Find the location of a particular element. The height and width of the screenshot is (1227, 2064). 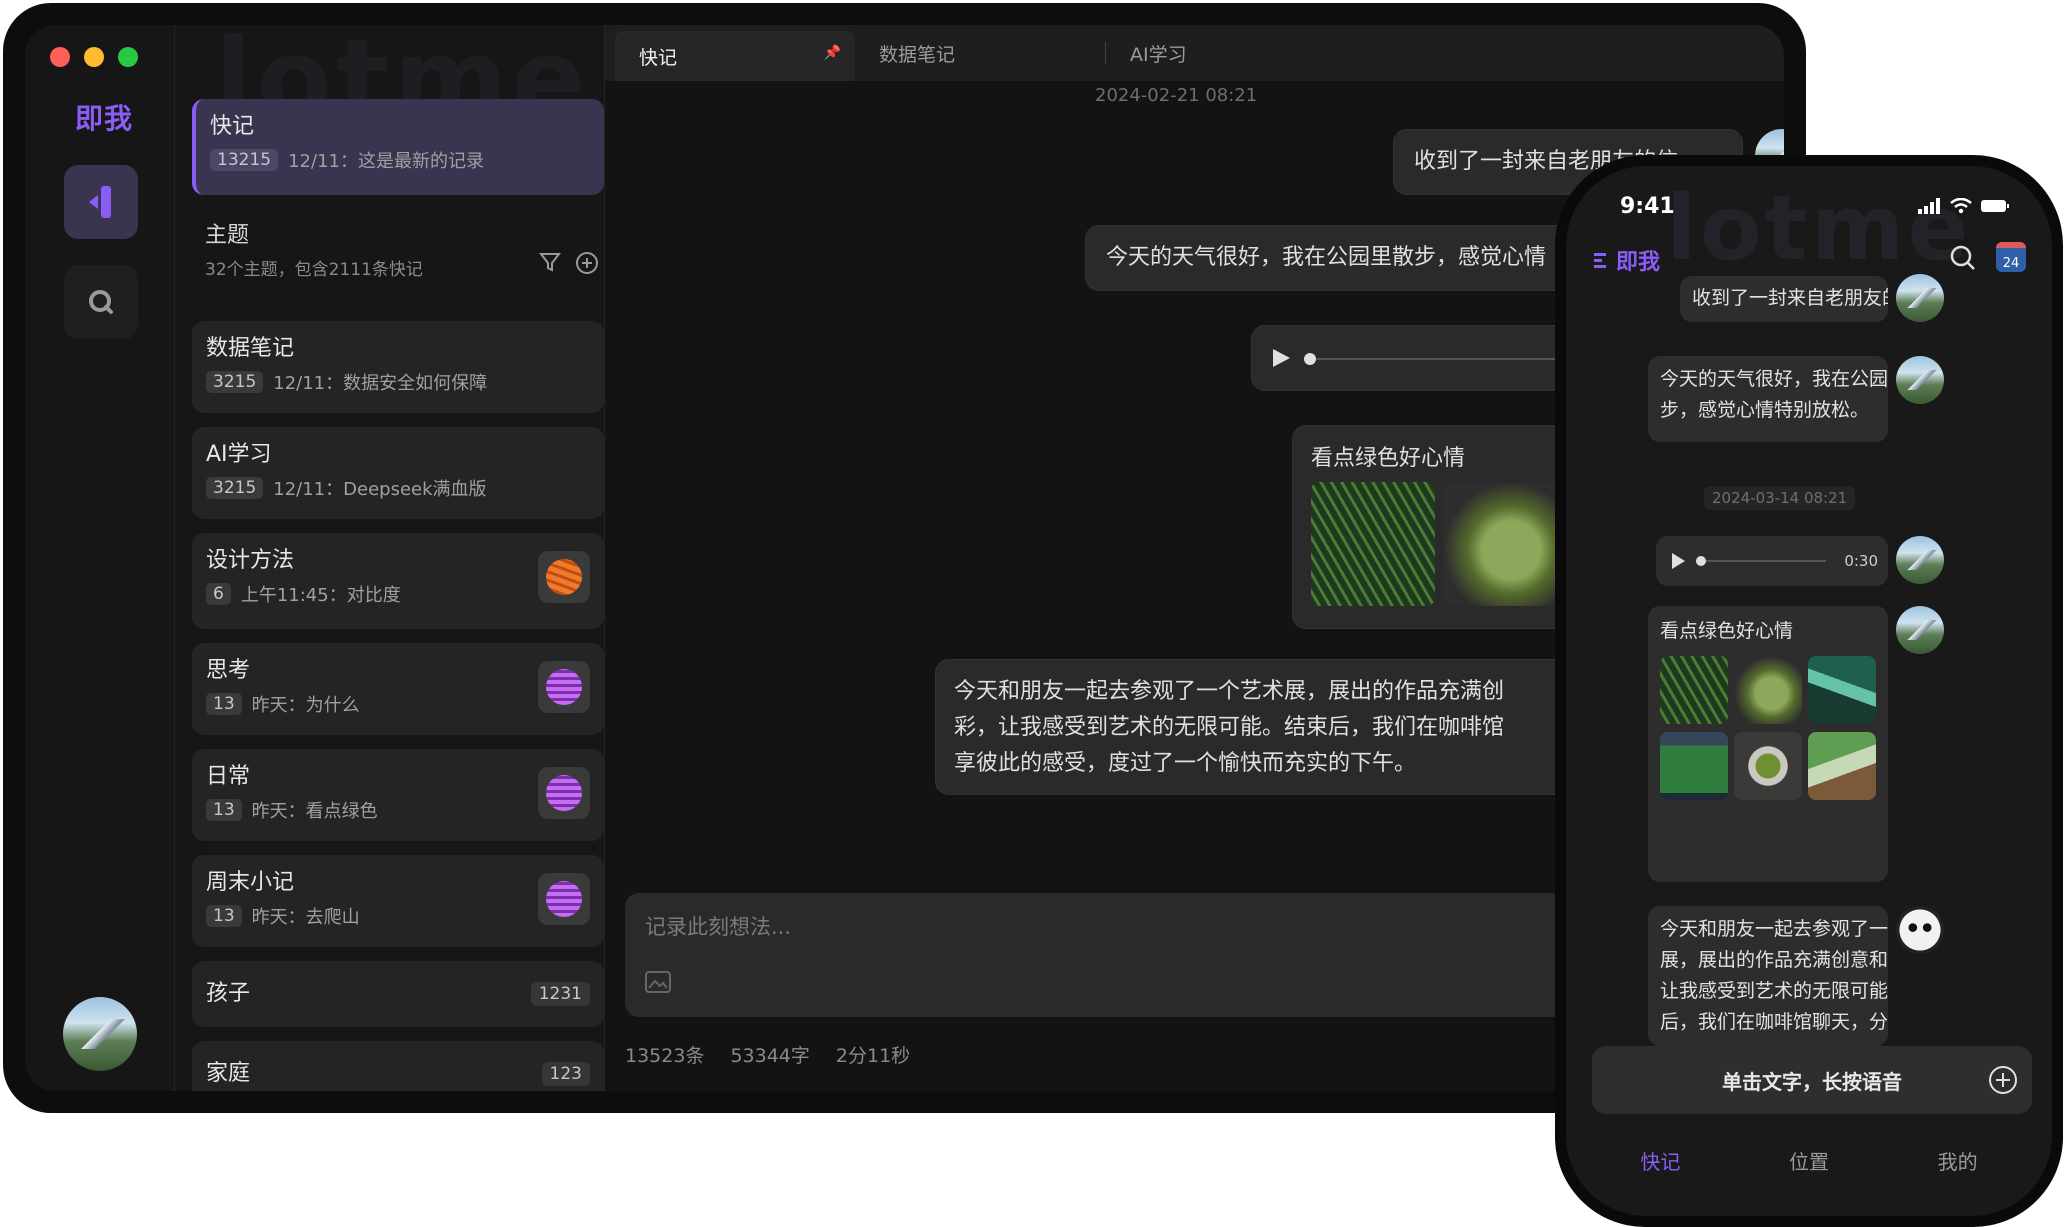

image-message: 看点绿色好心情 is located at coordinates (1768, 744).